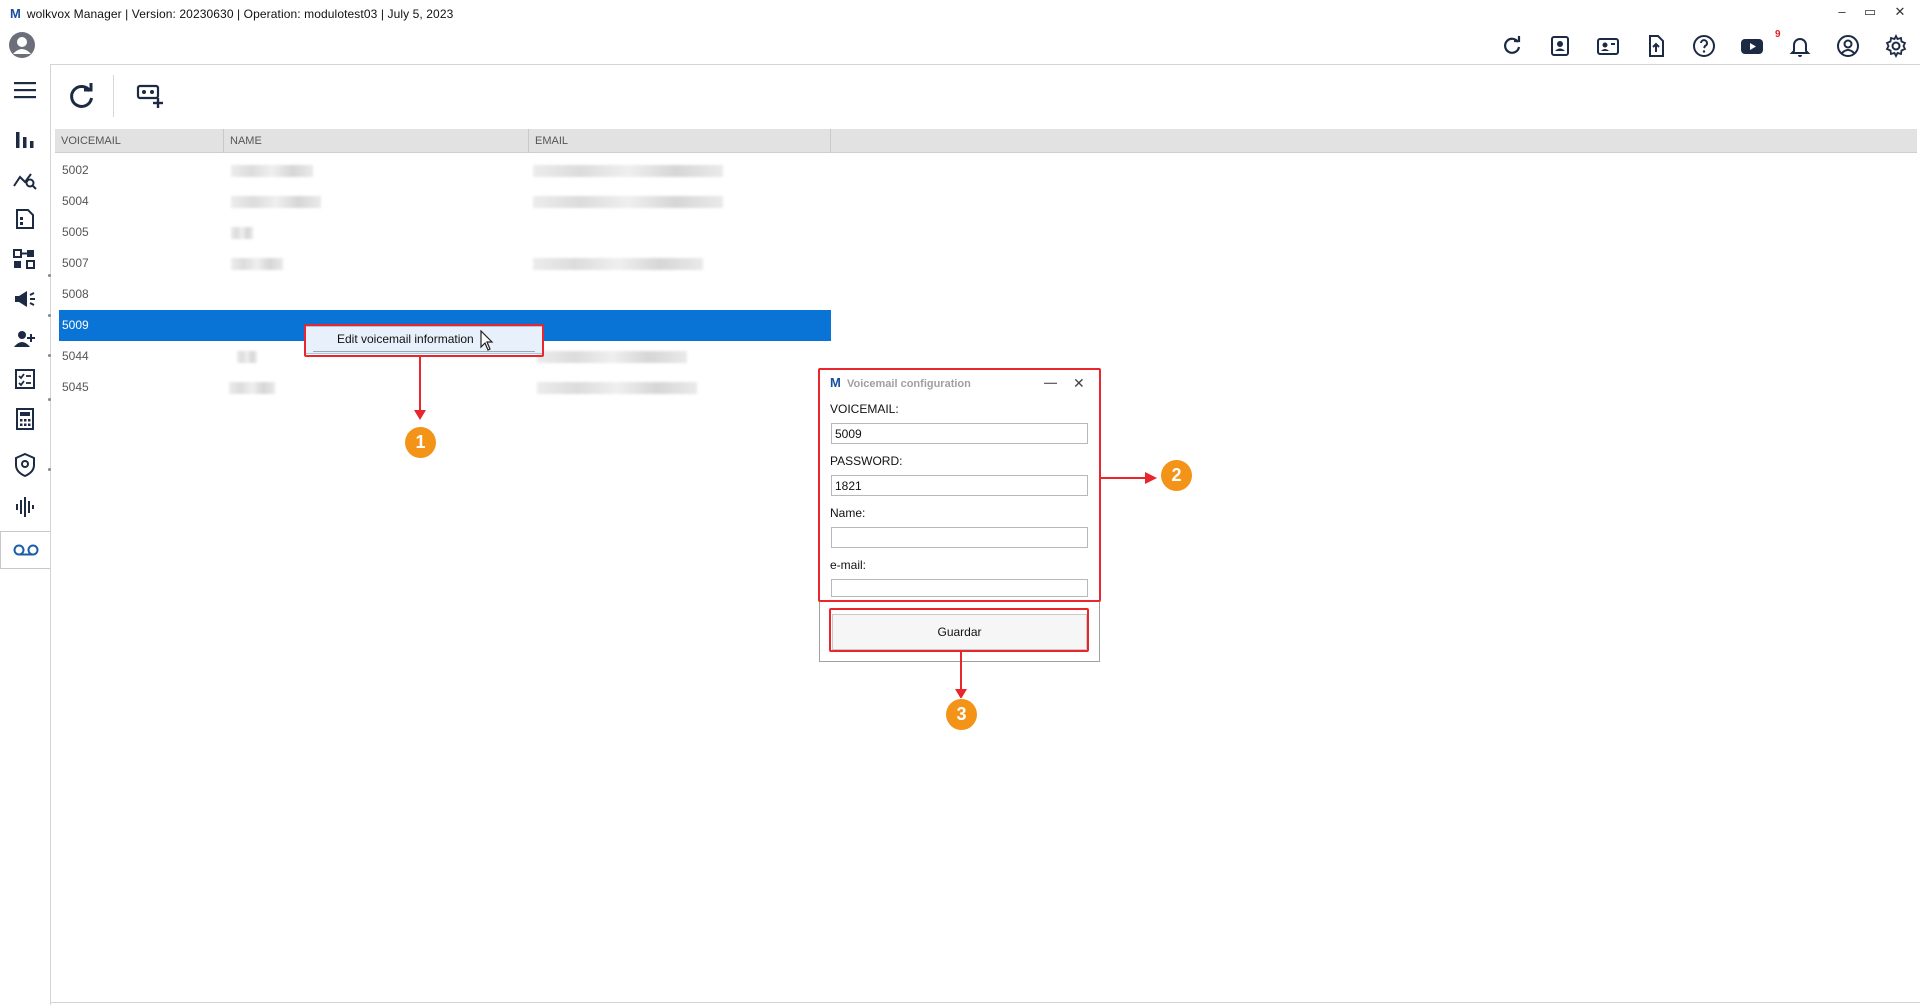 This screenshot has width=1920, height=1005. What do you see at coordinates (113, 96) in the screenshot?
I see `toolbar-separator` at bounding box center [113, 96].